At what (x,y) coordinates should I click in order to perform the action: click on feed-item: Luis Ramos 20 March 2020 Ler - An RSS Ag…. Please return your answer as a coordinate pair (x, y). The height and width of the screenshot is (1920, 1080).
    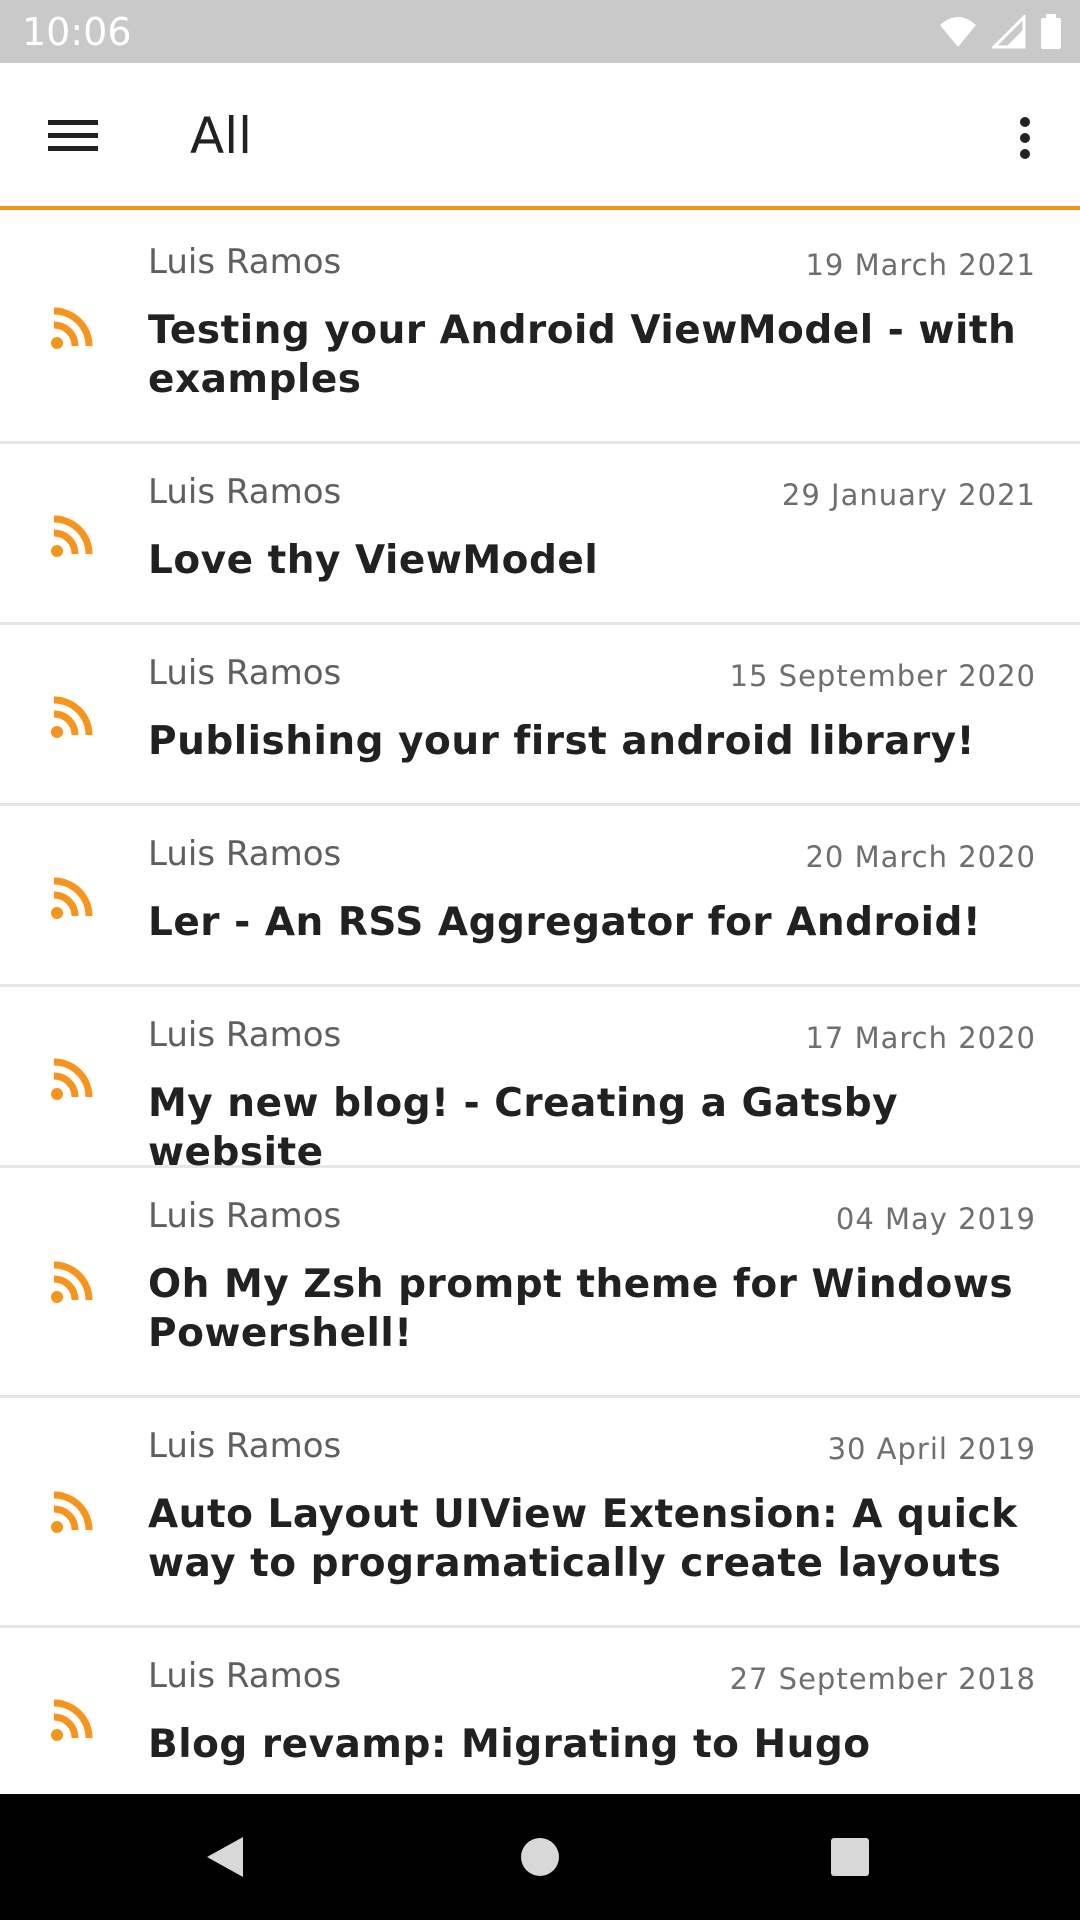
    Looking at the image, I should click on (540, 896).